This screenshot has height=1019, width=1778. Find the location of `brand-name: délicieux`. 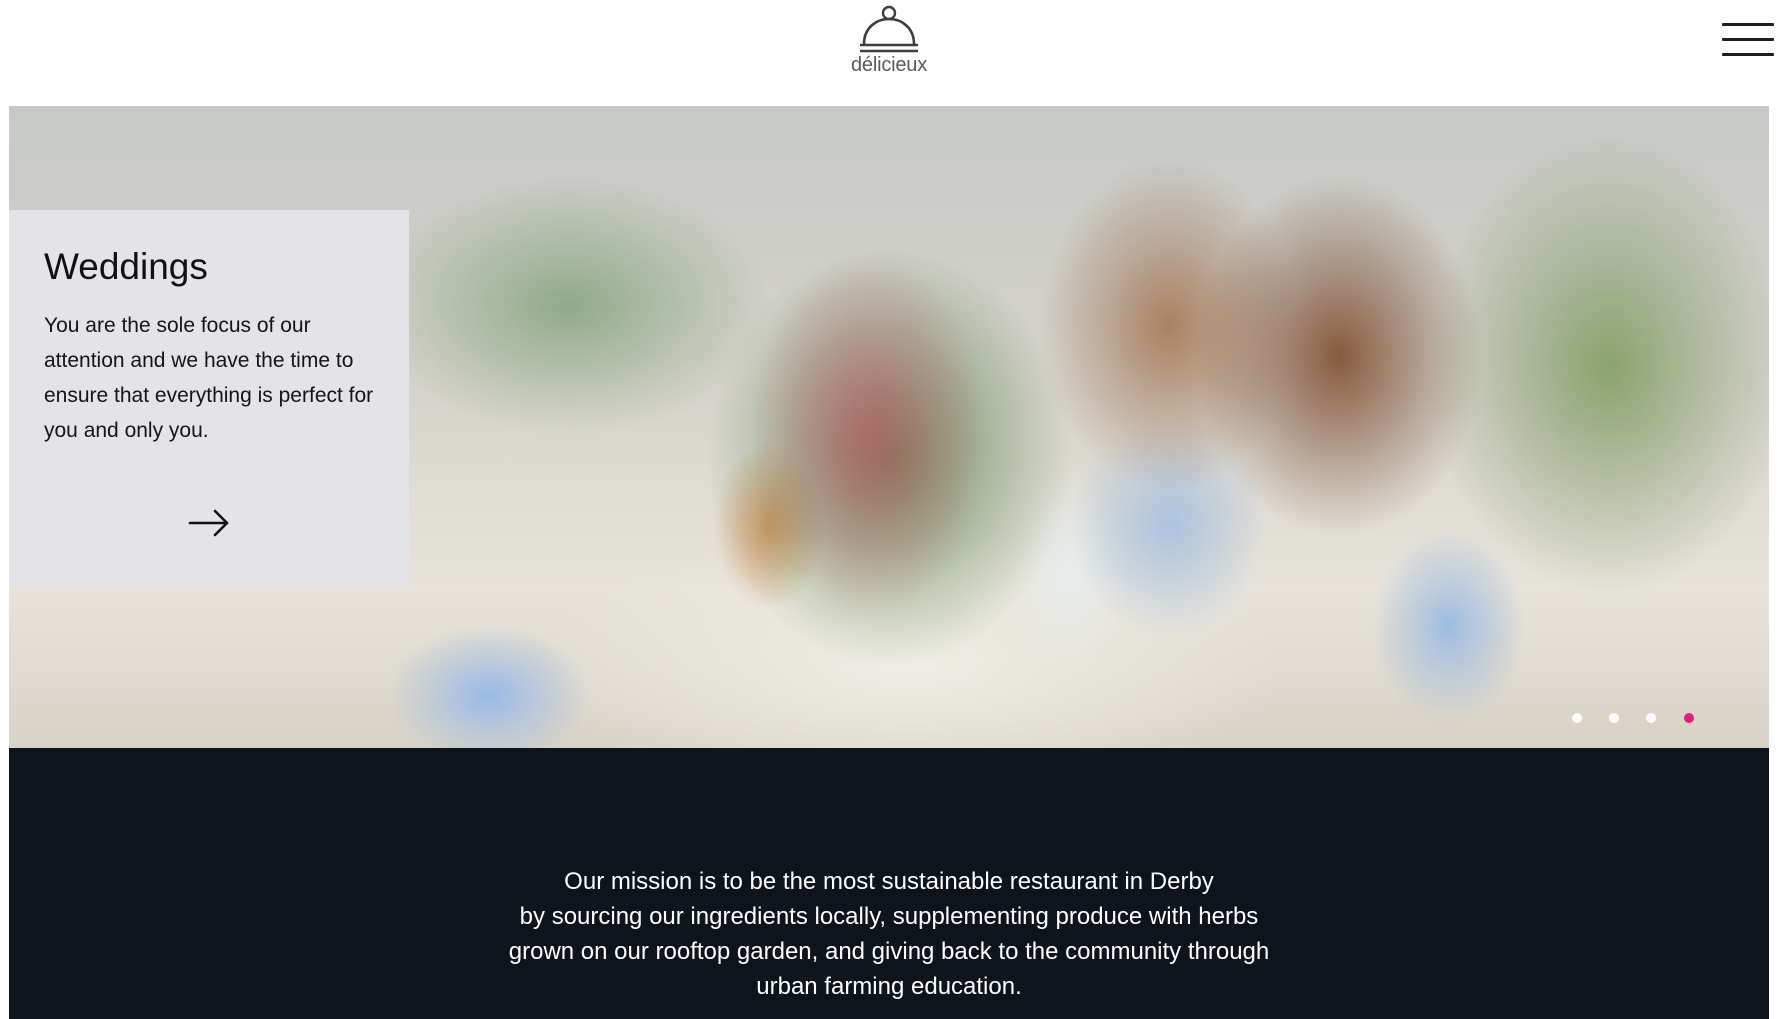

brand-name: délicieux is located at coordinates (889, 65).